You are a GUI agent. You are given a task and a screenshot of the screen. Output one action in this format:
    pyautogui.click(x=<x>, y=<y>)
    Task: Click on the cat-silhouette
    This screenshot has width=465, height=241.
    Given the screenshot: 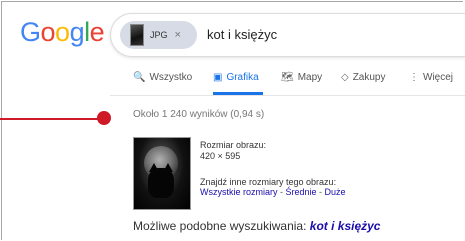 What is the action you would take?
    pyautogui.click(x=161, y=183)
    